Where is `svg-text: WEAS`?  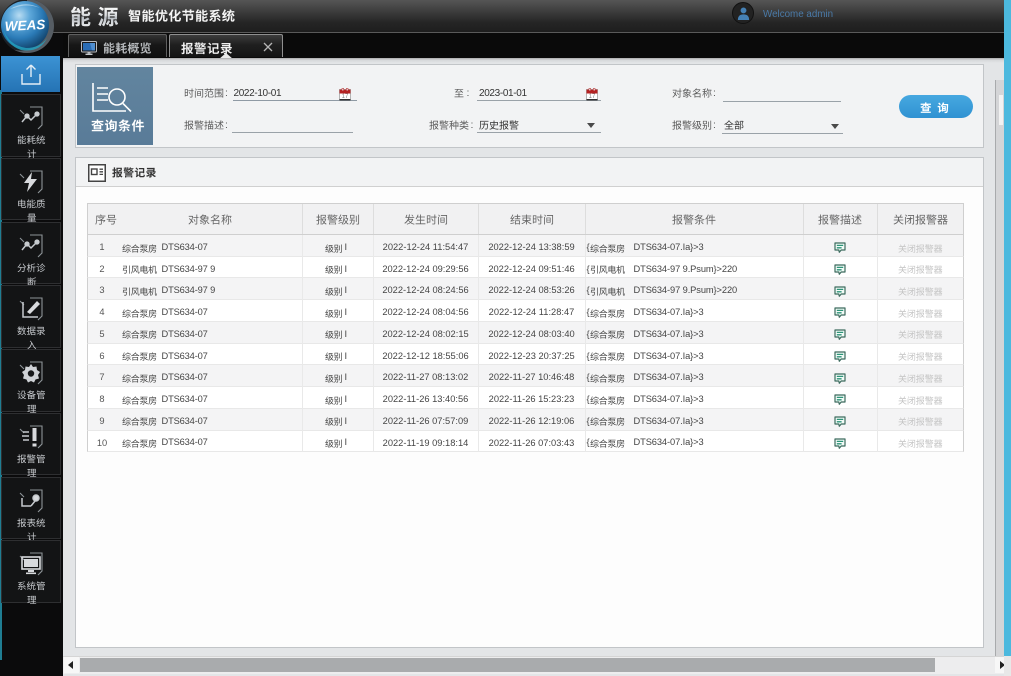
svg-text: WEAS is located at coordinates (24, 25).